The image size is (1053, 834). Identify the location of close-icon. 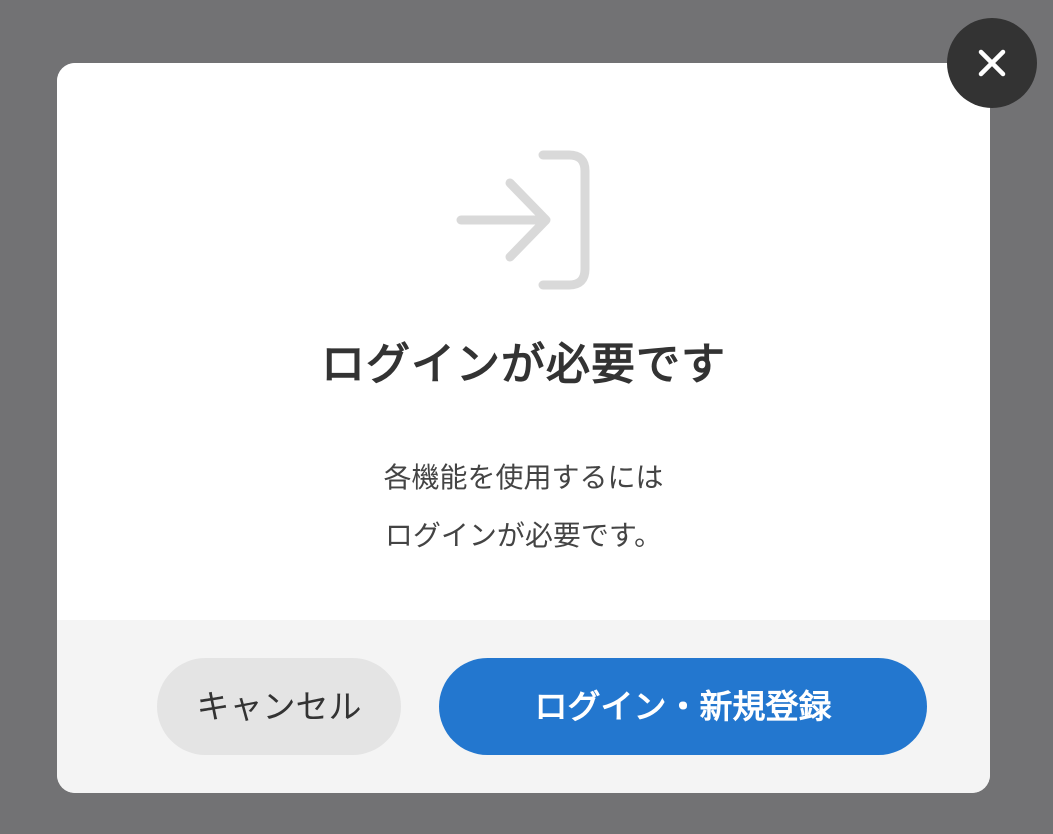
(992, 63).